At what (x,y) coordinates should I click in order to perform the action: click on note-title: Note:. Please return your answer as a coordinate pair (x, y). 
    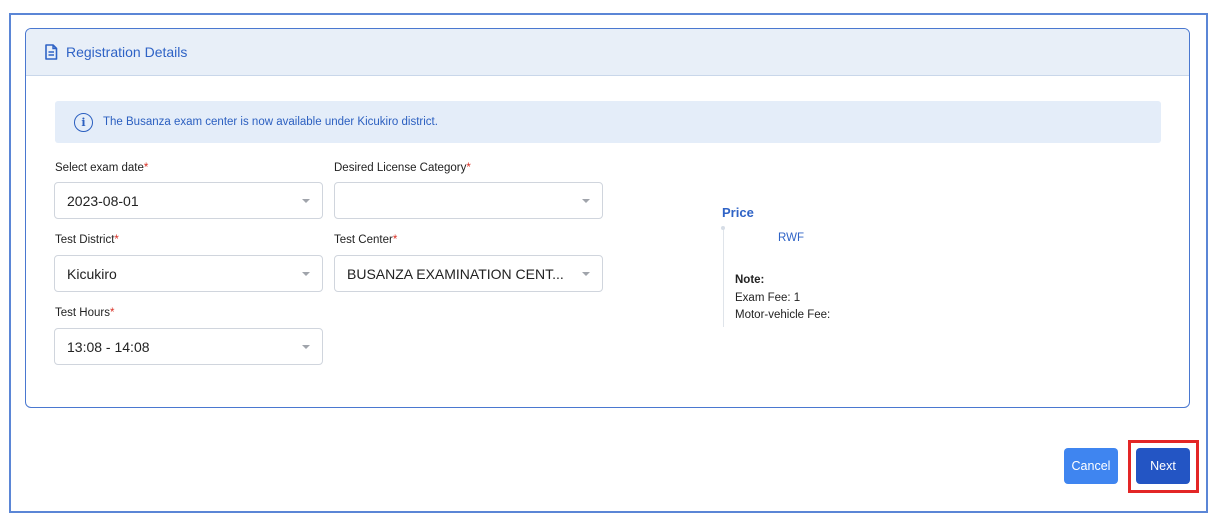
    Looking at the image, I should click on (750, 280).